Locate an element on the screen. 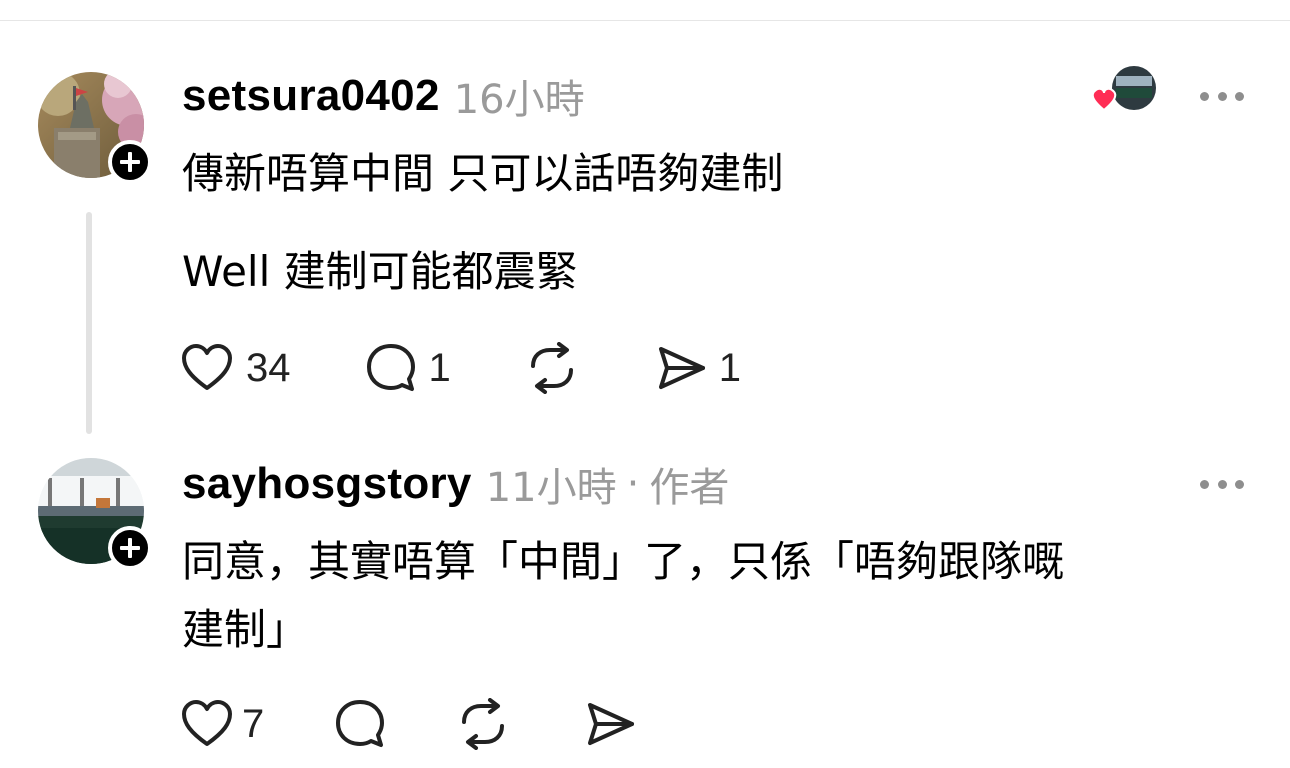  like-count: 7 is located at coordinates (253, 723).